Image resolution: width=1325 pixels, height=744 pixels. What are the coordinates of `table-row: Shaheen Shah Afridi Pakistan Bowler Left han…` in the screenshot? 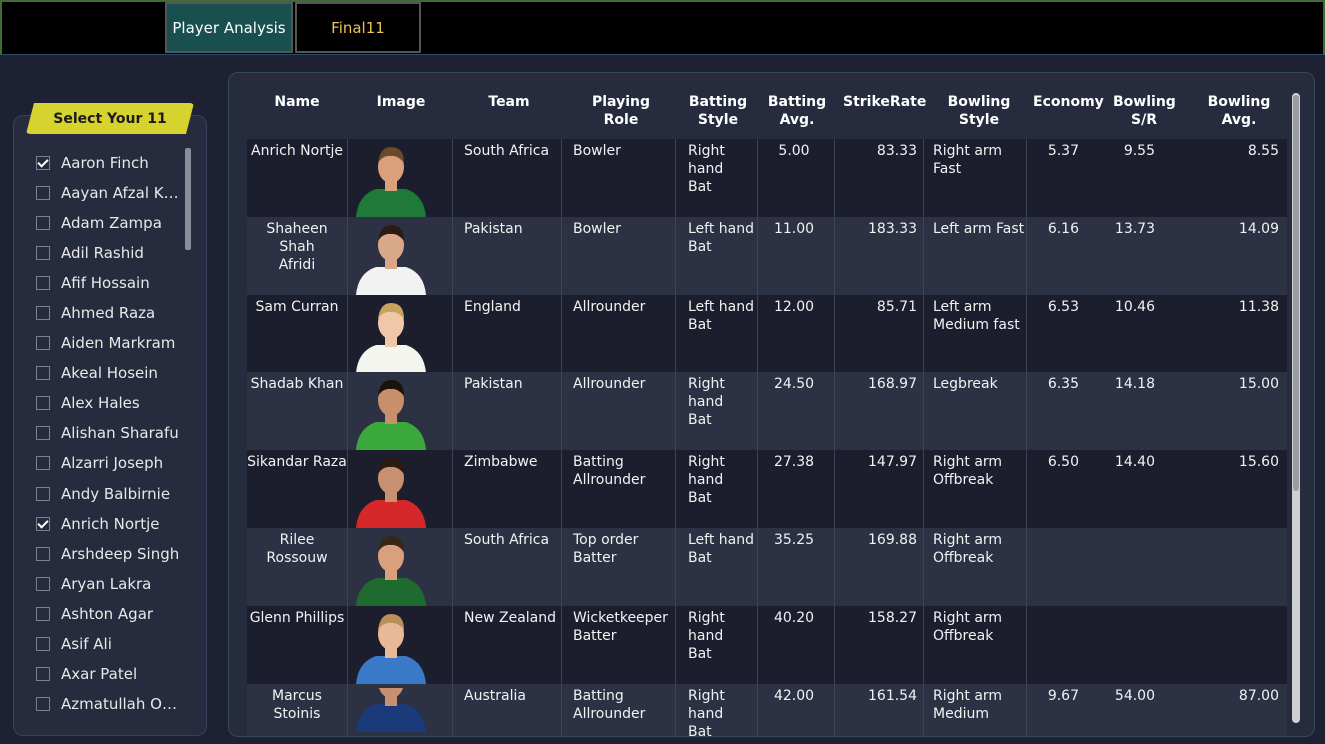 It's located at (767, 255).